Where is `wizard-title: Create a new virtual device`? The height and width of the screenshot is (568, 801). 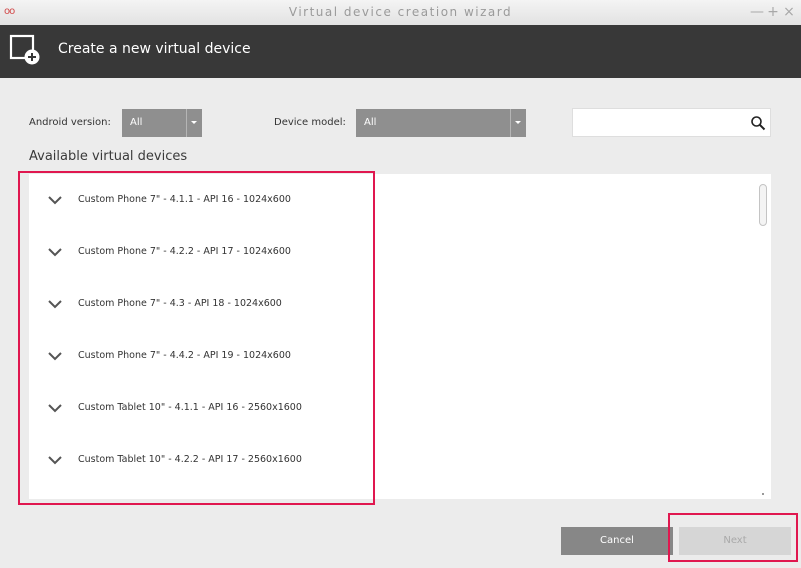
wizard-title: Create a new virtual device is located at coordinates (154, 49).